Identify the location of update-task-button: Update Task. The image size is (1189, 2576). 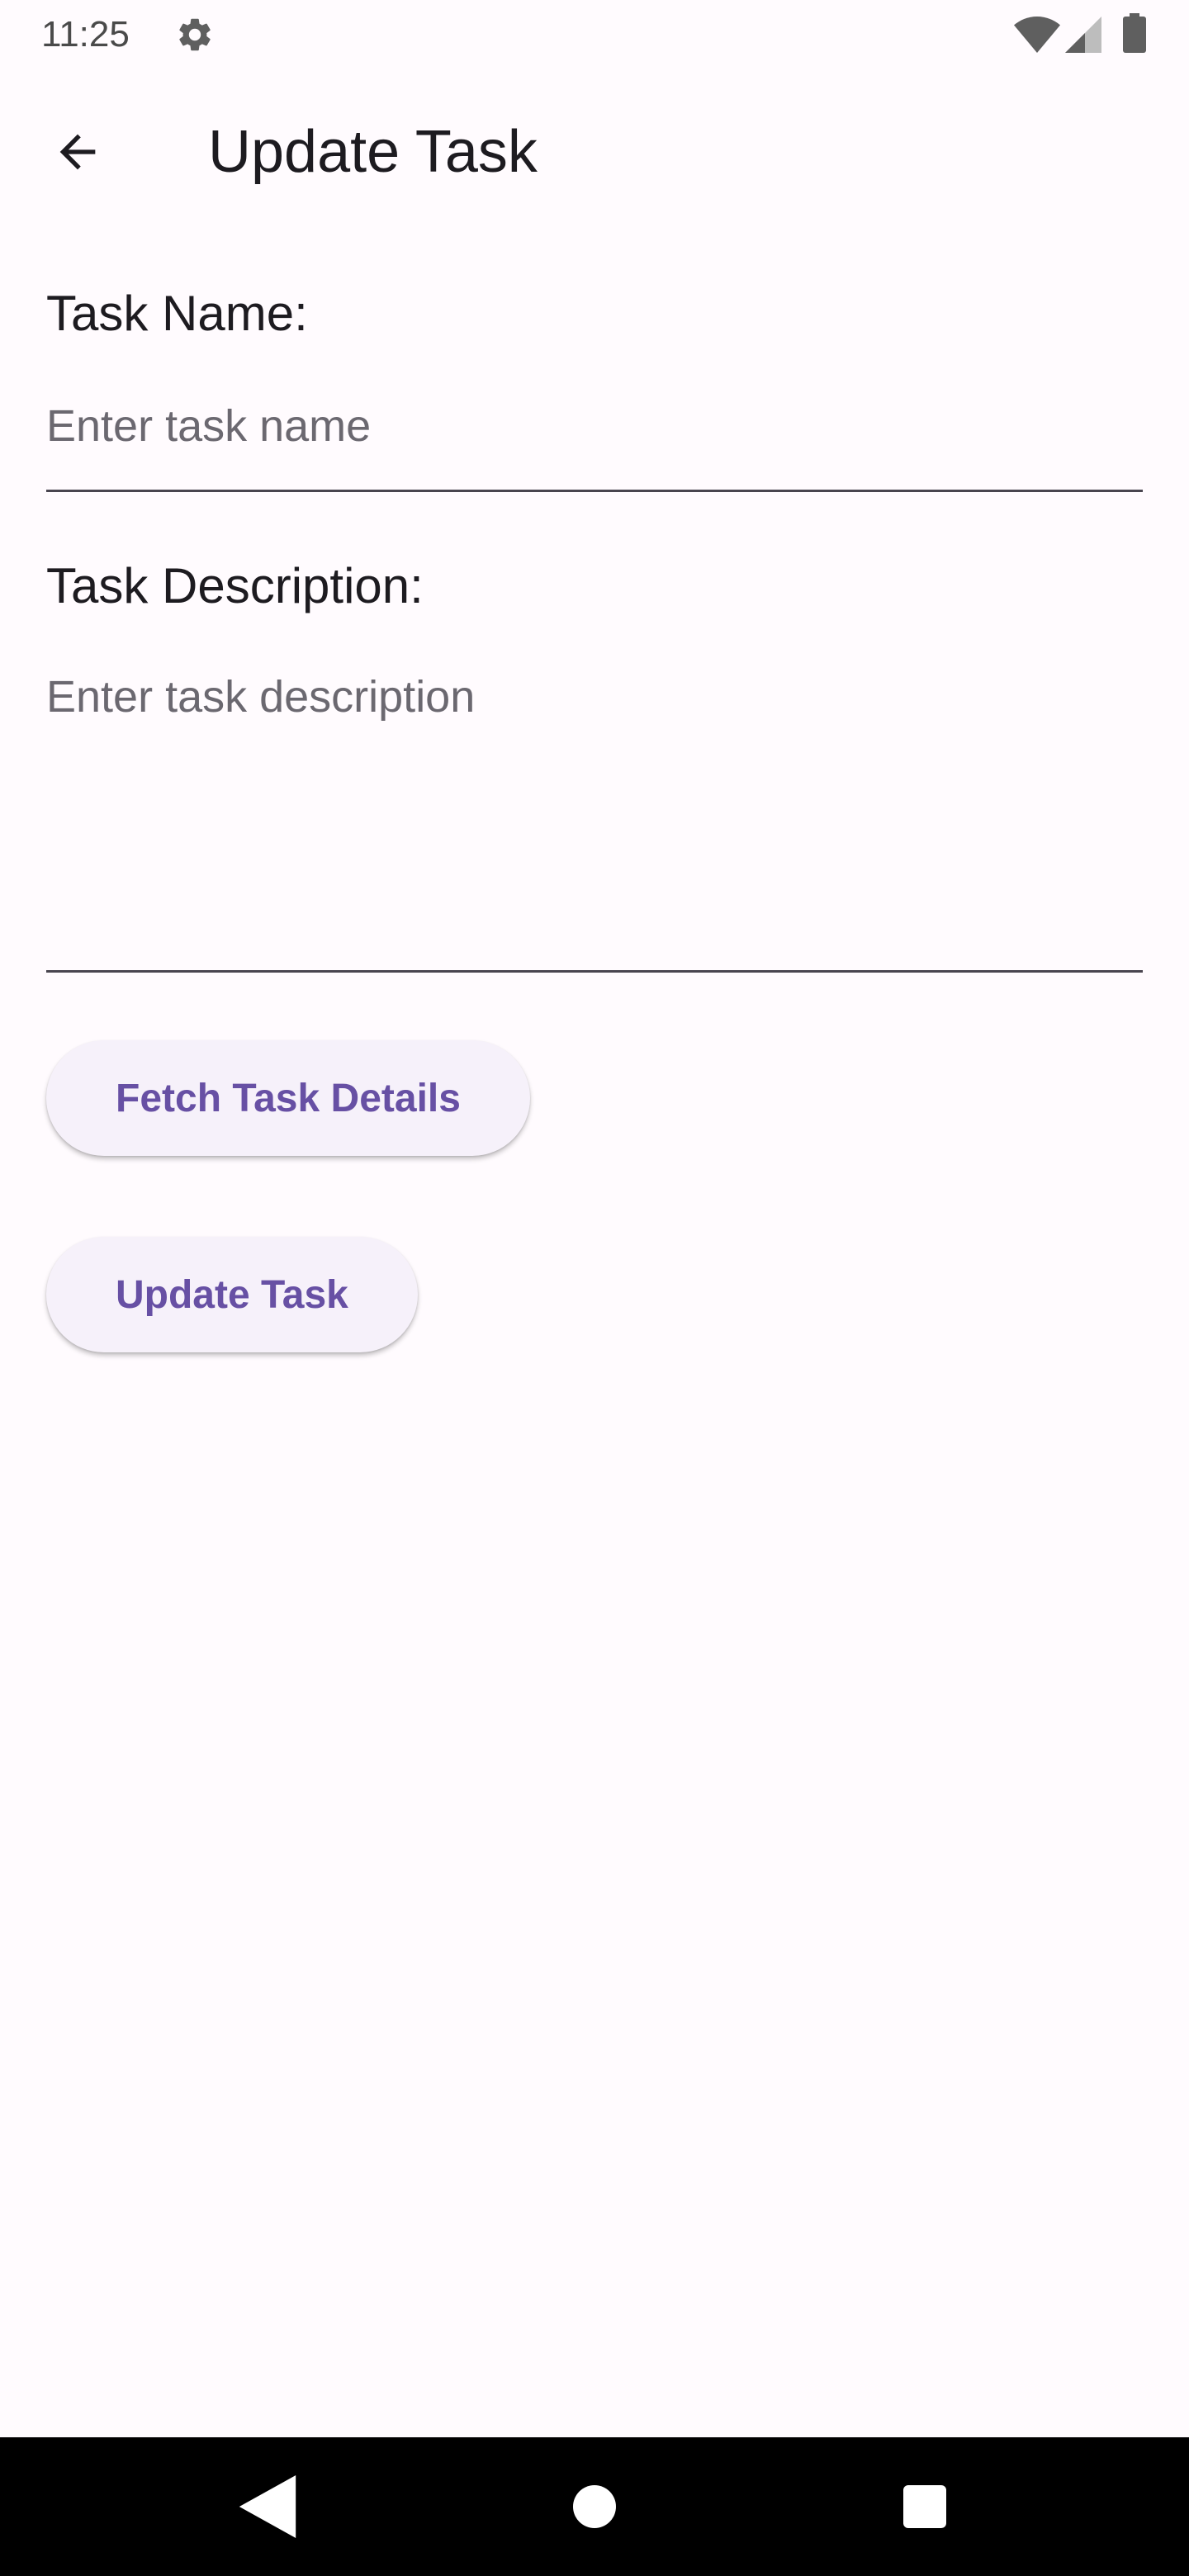
(232, 1294).